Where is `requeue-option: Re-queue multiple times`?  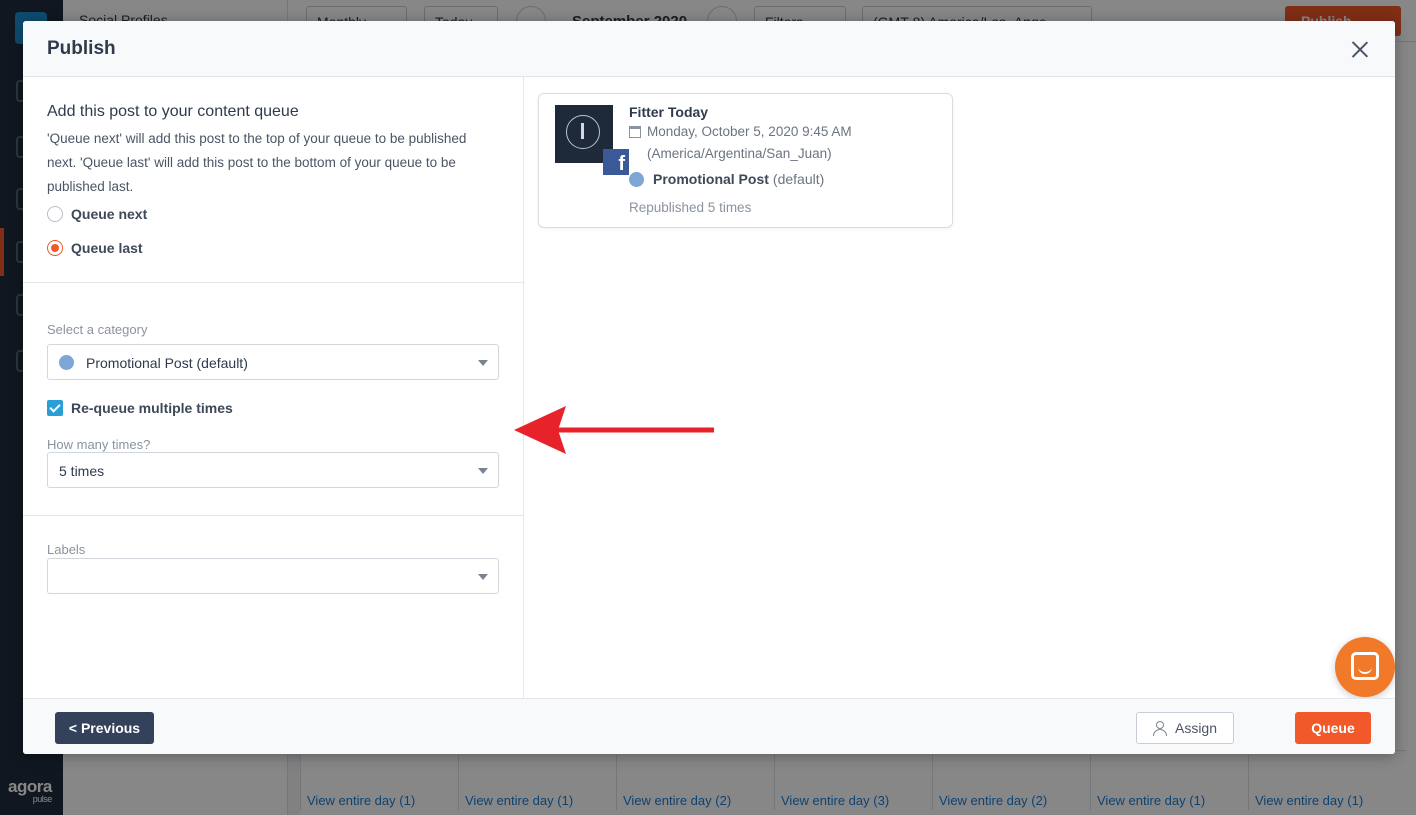 requeue-option: Re-queue multiple times is located at coordinates (140, 408).